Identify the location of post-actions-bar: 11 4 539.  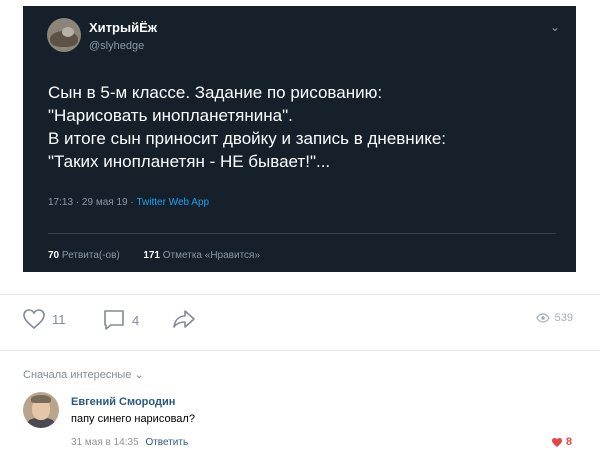
(300, 321).